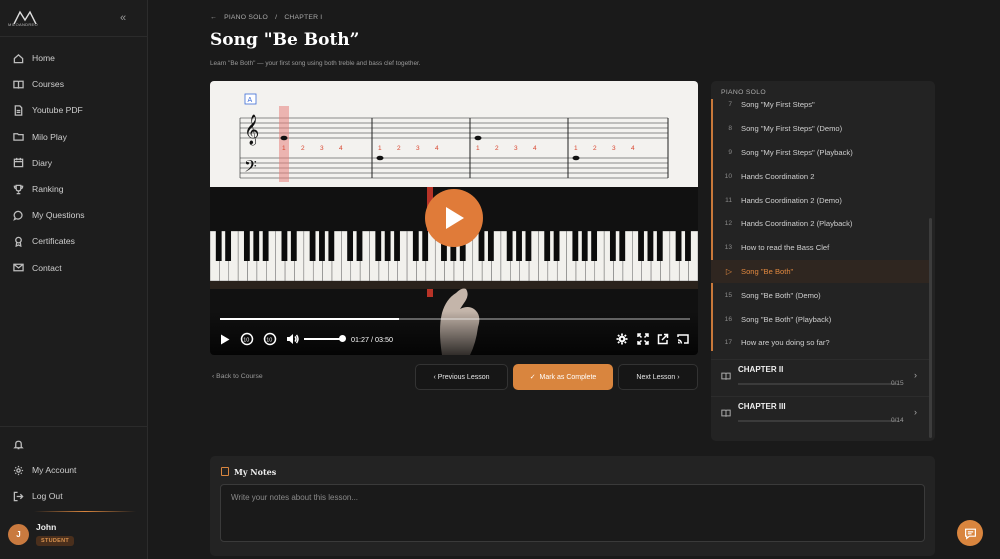  Describe the element at coordinates (728, 319) in the screenshot. I see `lesson-number: 16` at that location.